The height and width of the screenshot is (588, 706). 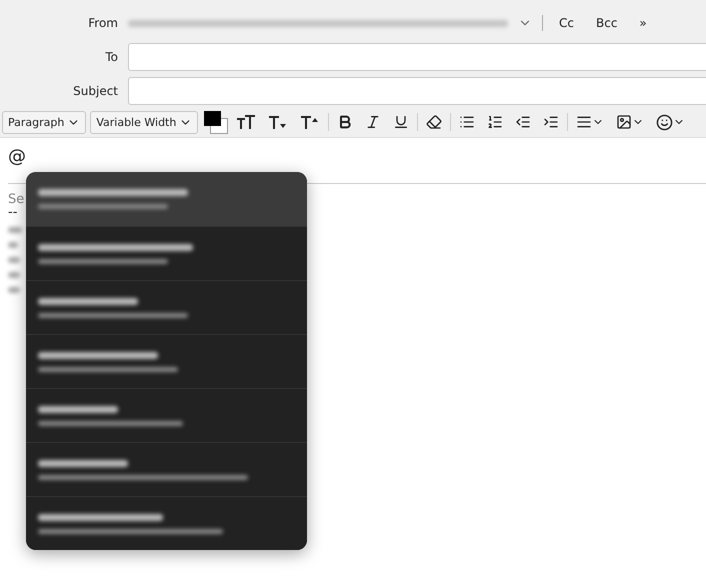 I want to click on subject-label: Subject, so click(x=95, y=91).